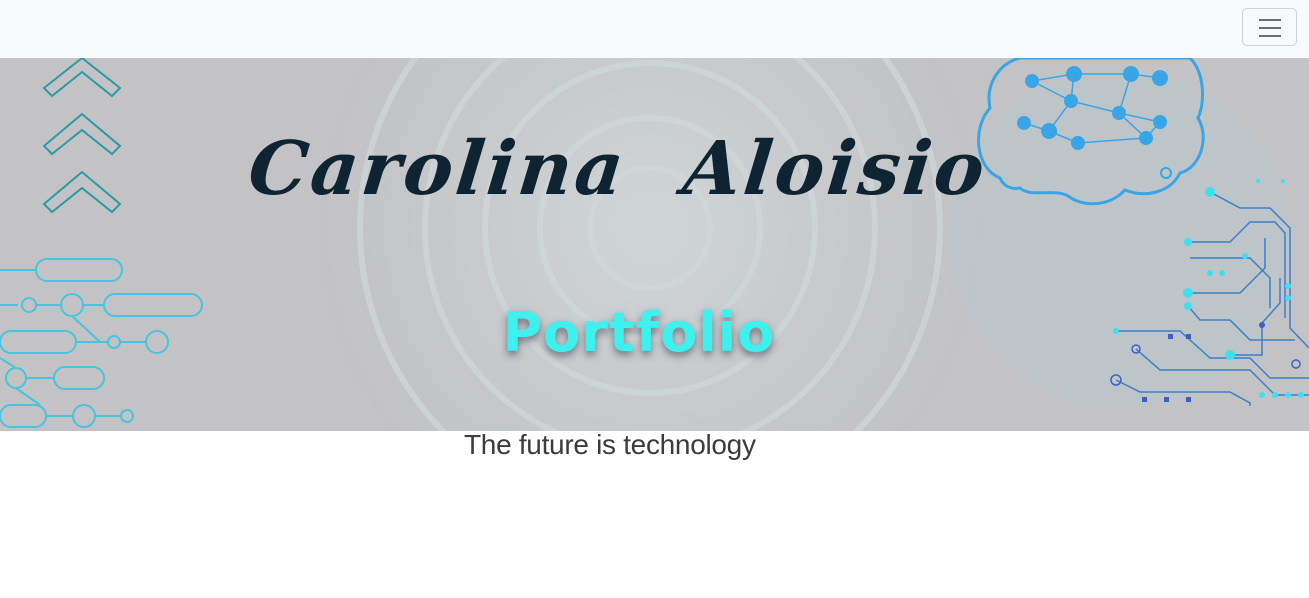 The width and height of the screenshot is (1309, 598). I want to click on navbar-toggler-button, so click(1269, 27).